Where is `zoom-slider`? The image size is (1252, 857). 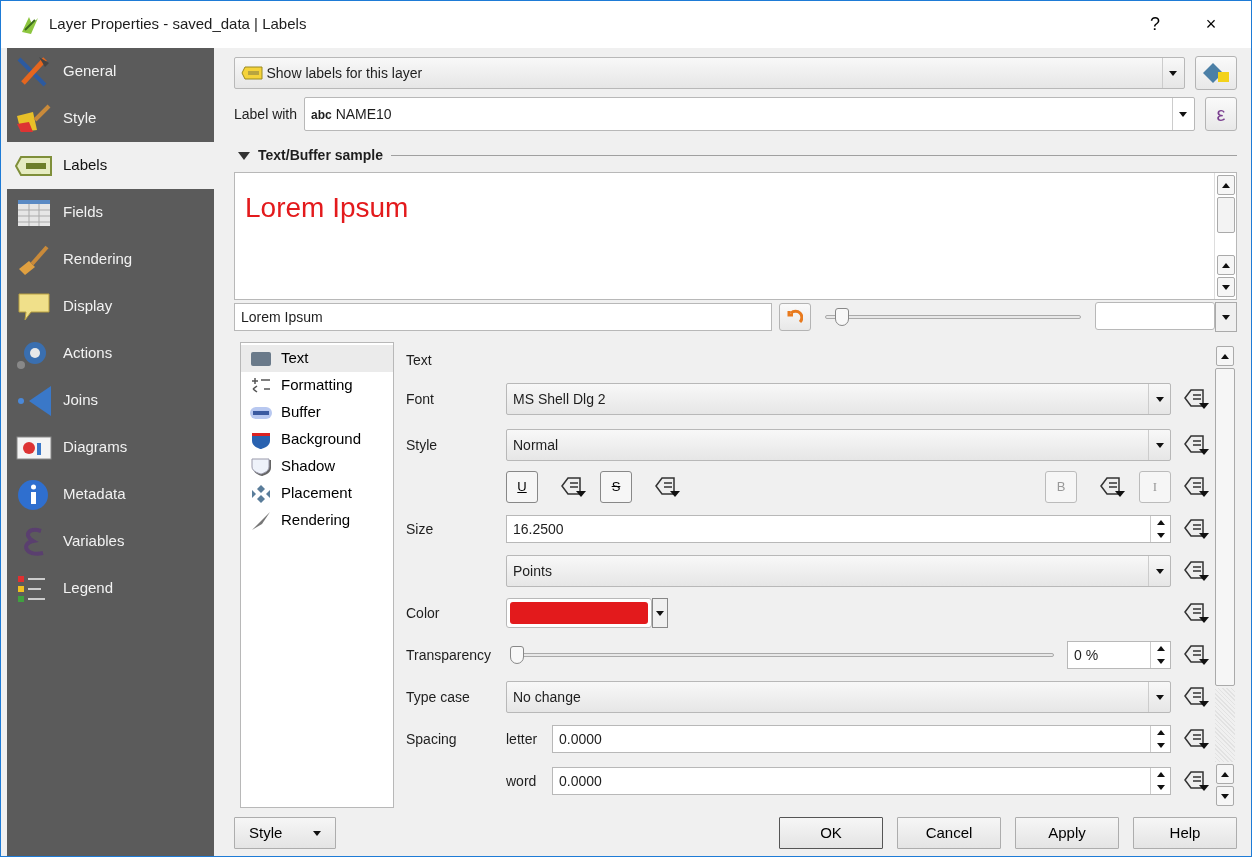 zoom-slider is located at coordinates (953, 317).